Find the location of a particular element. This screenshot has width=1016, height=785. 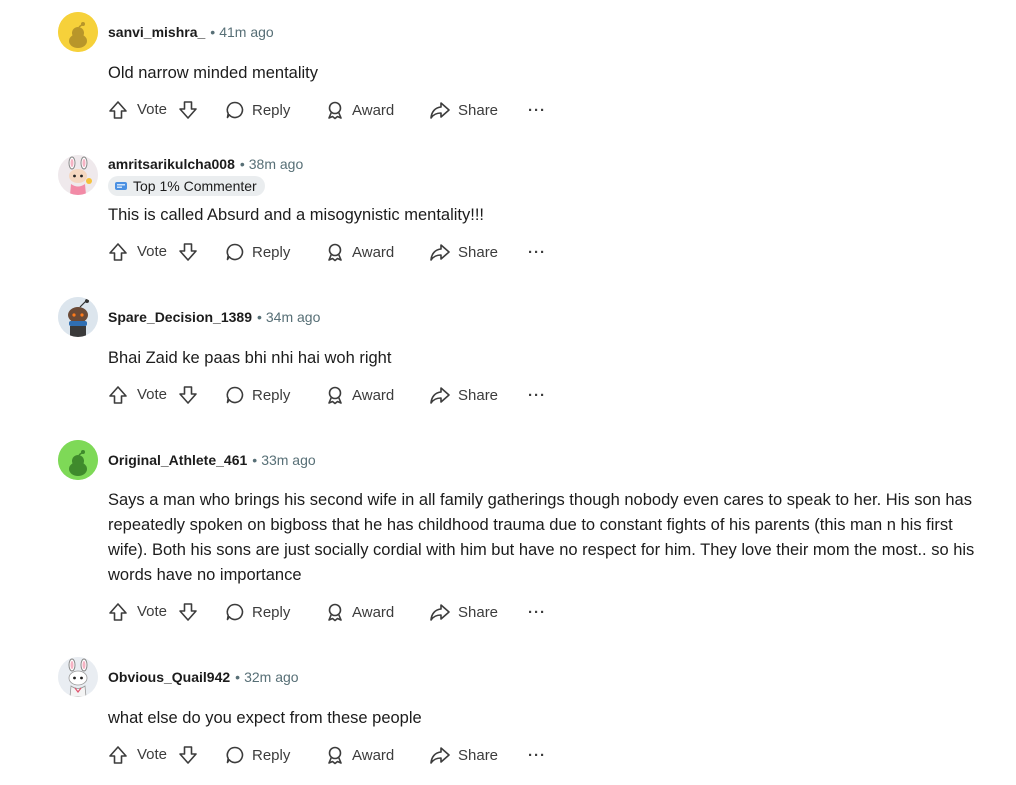

author-name: amritsarikulcha008 is located at coordinates (171, 164).